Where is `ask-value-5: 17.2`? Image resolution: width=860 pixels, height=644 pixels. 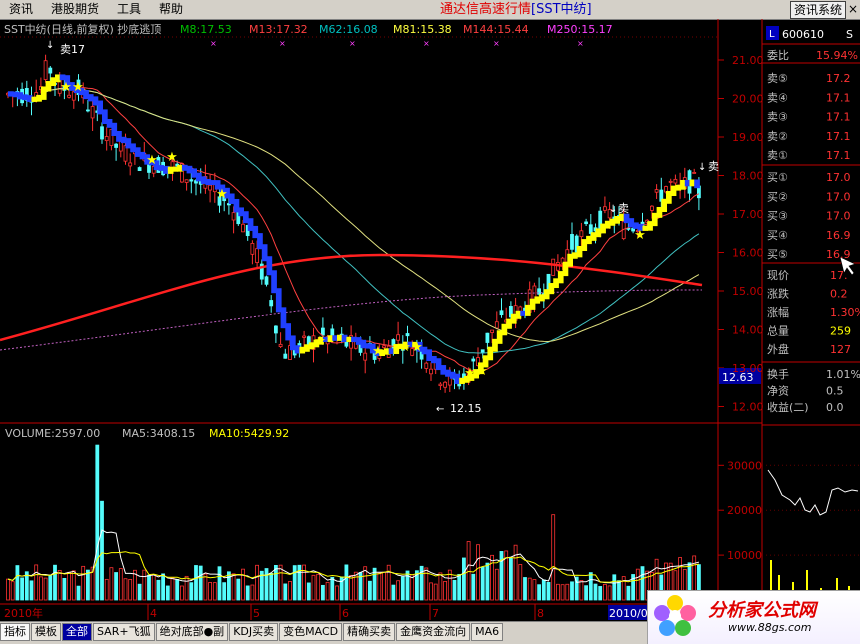 ask-value-5: 17.2 is located at coordinates (838, 78).